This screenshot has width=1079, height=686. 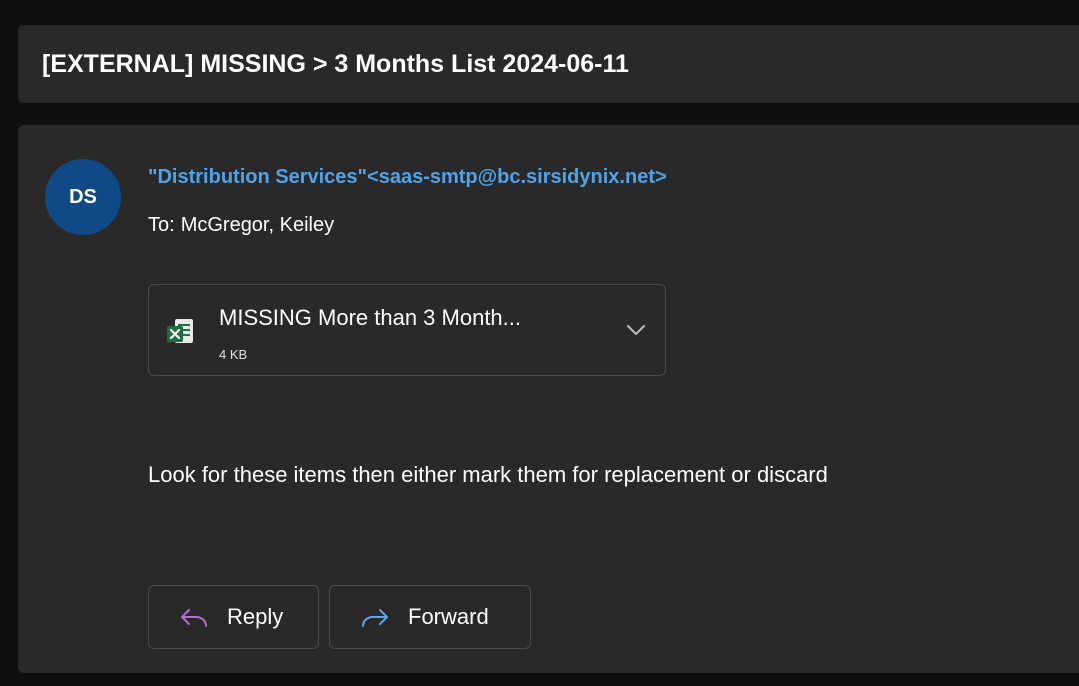 What do you see at coordinates (257, 225) in the screenshot?
I see `recipient-name: McGregor, Keiley` at bounding box center [257, 225].